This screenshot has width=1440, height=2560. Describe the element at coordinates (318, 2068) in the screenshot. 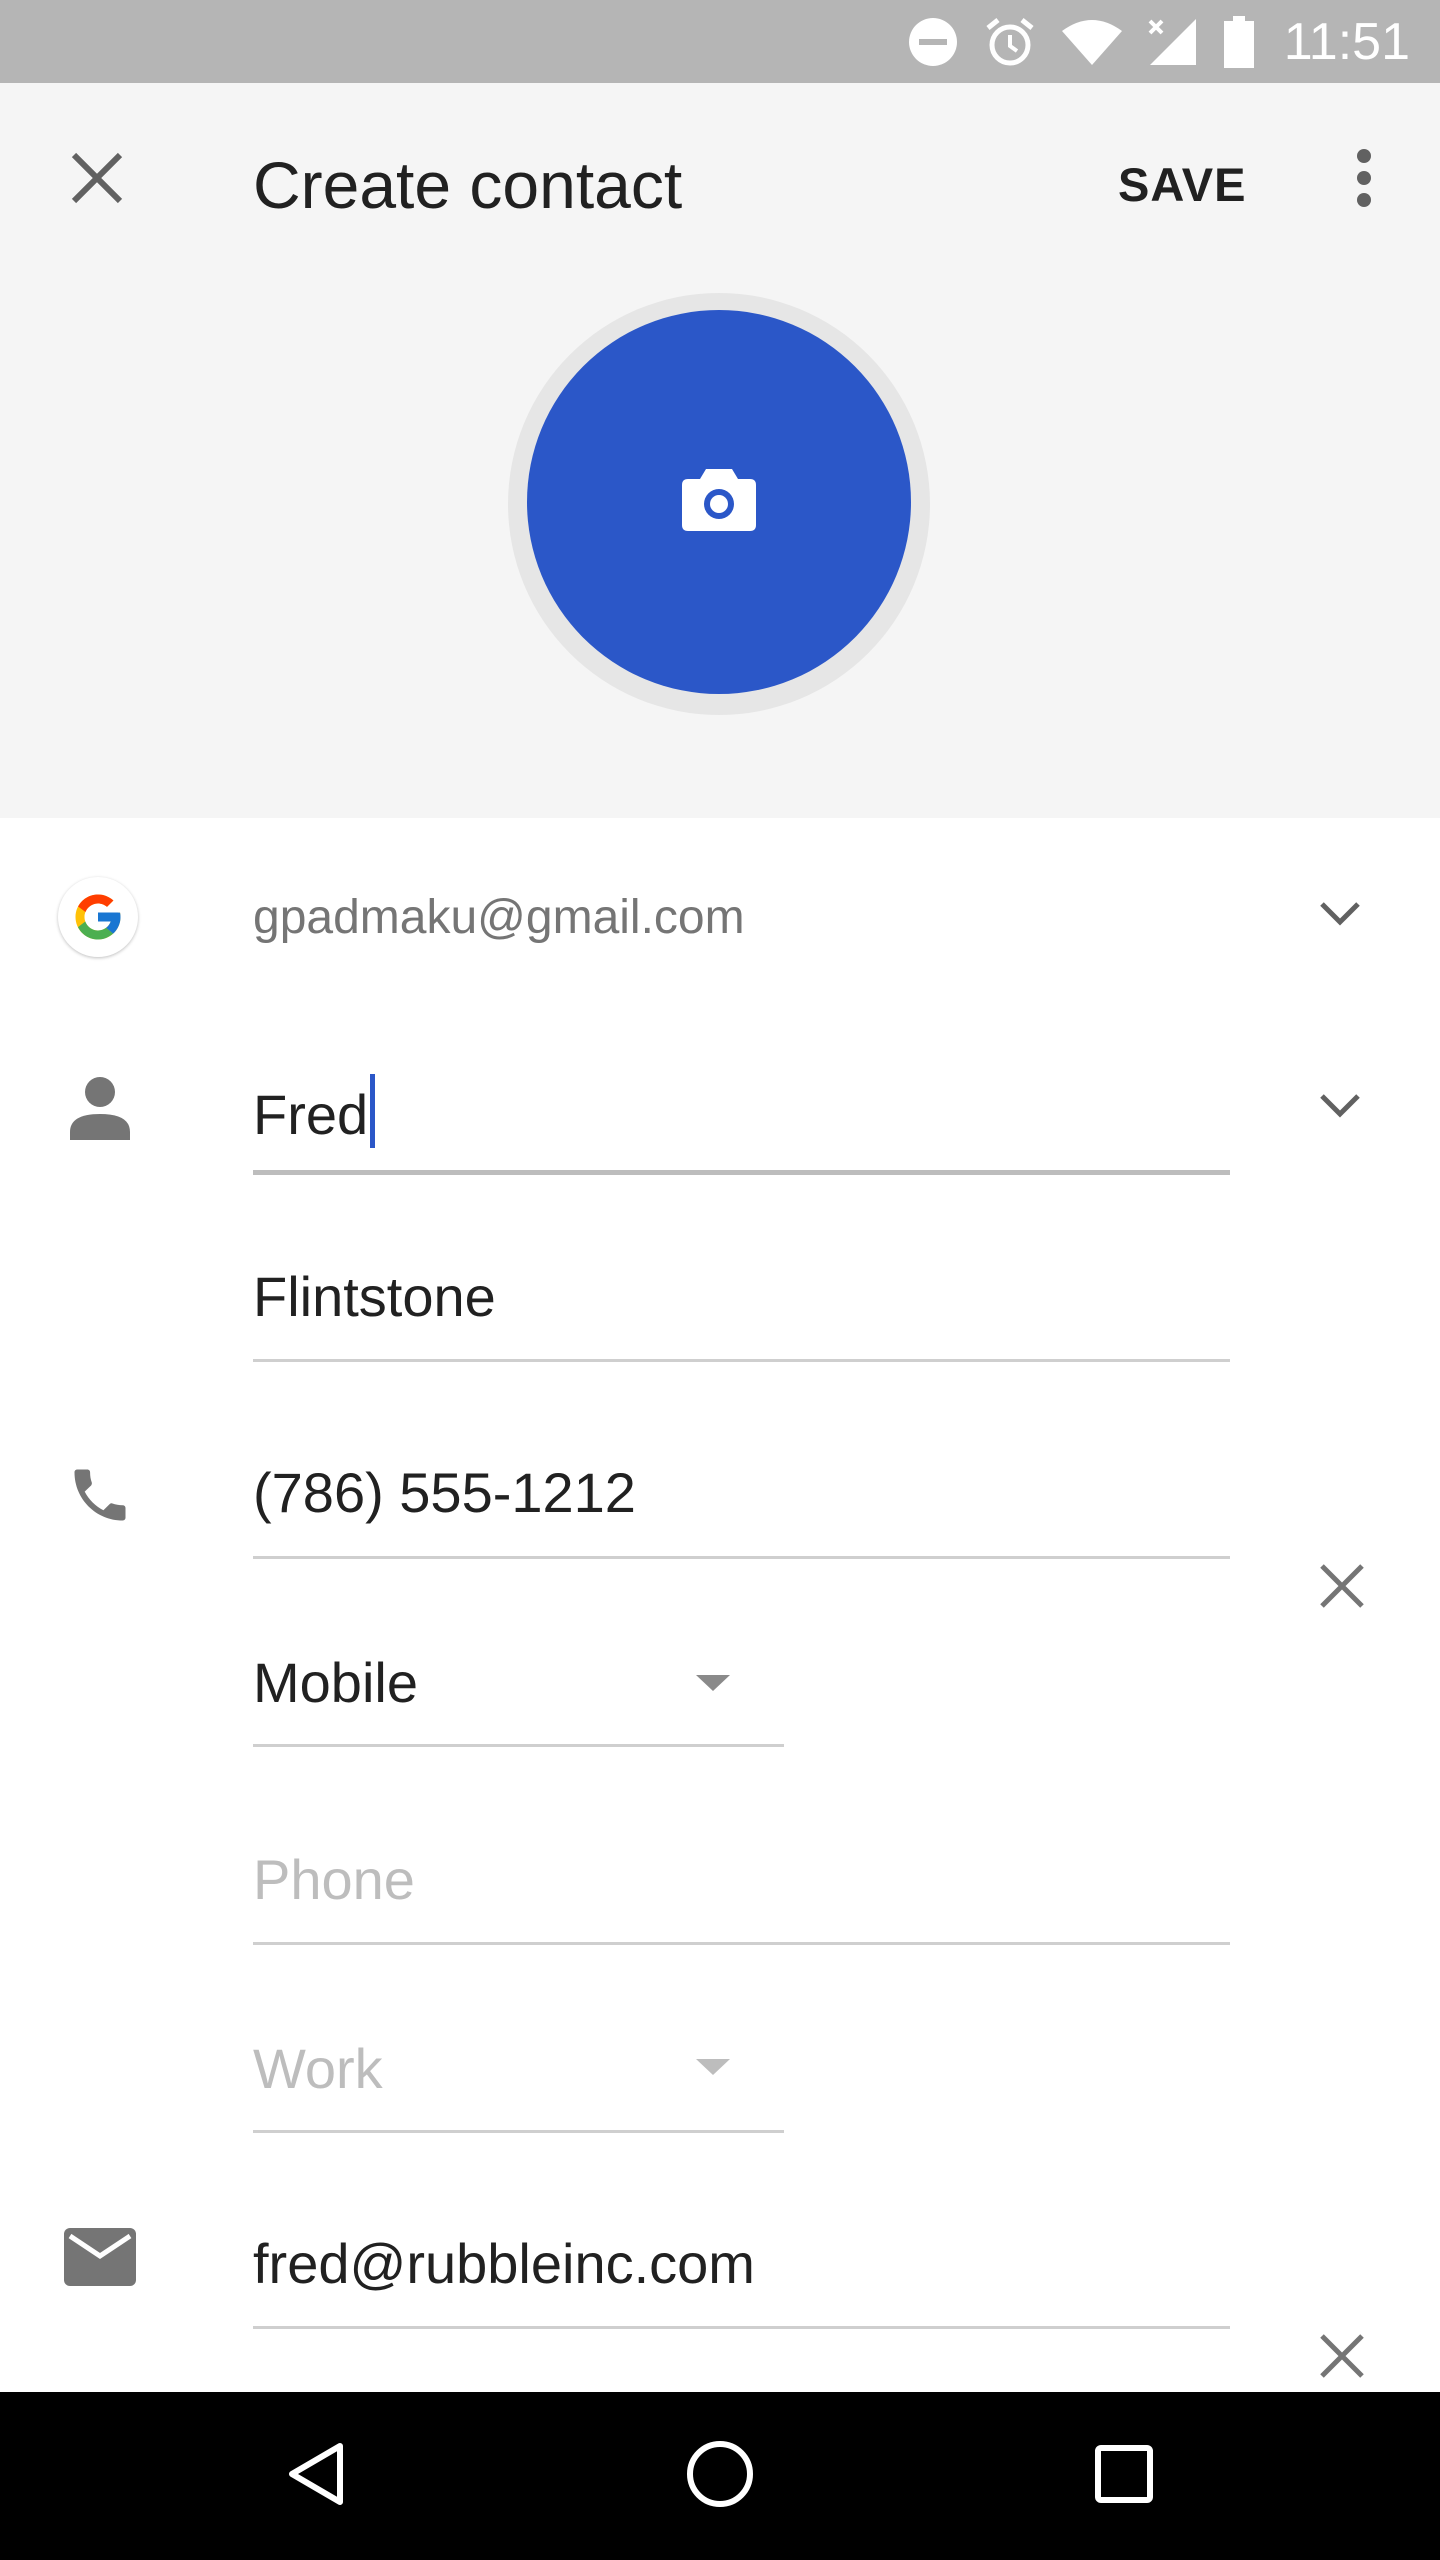

I see `phone-type-value-2: Work` at that location.